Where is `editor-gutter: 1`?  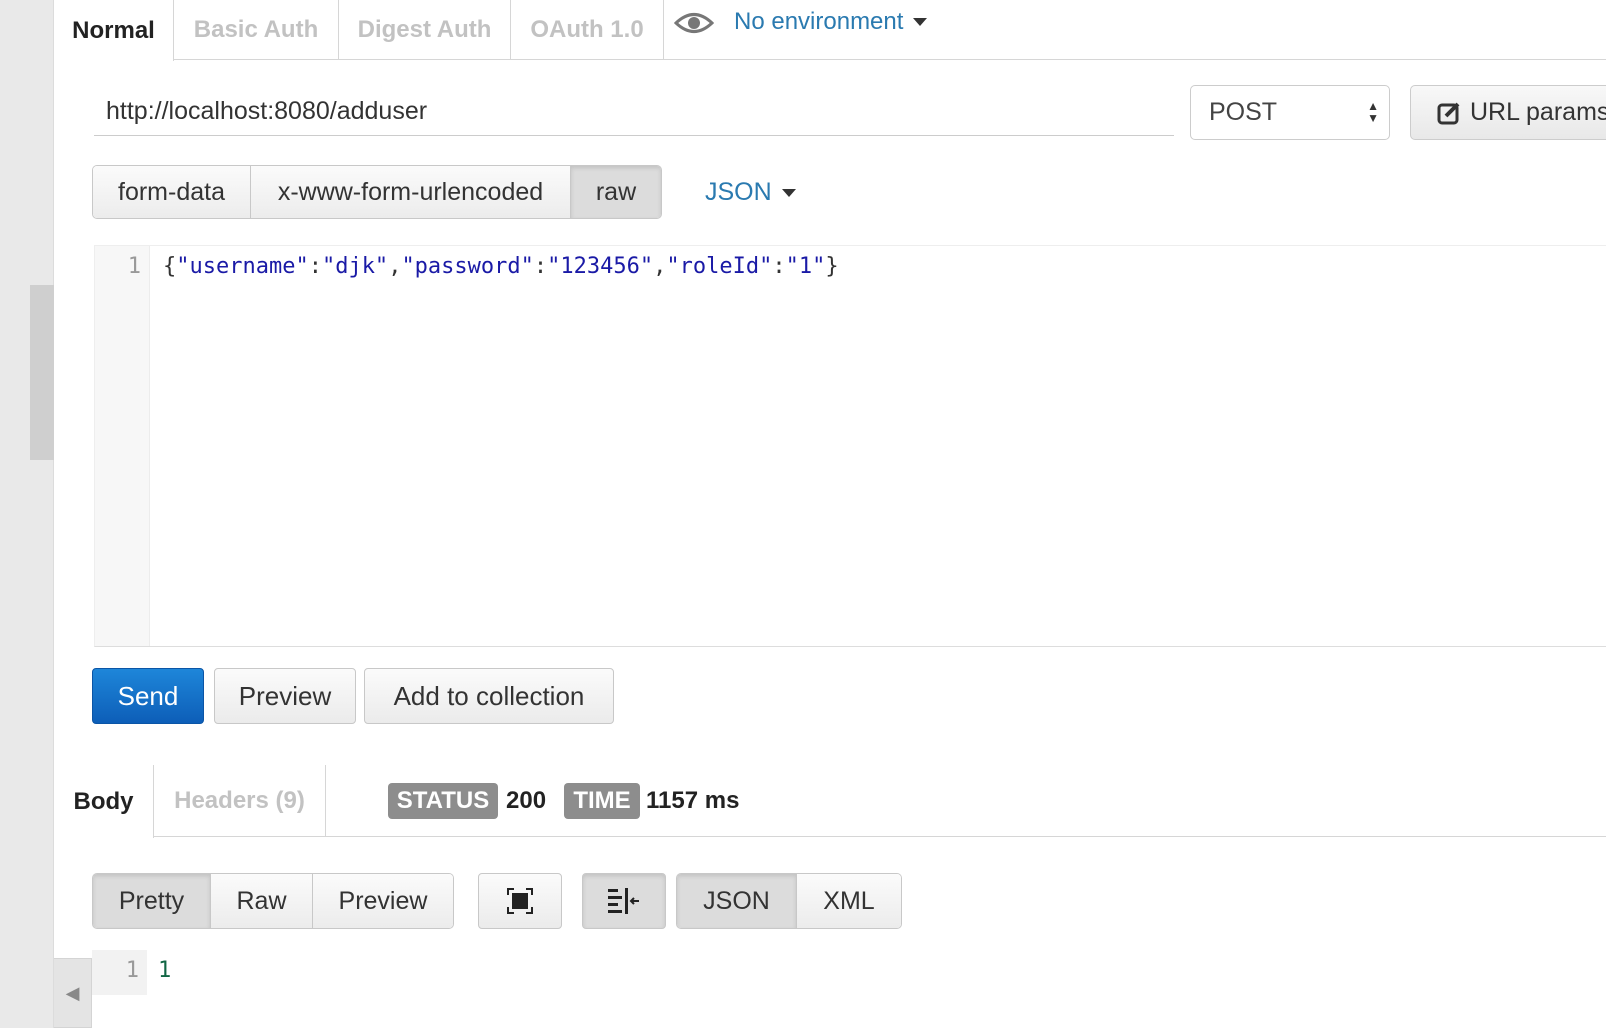
editor-gutter: 1 is located at coordinates (122, 446).